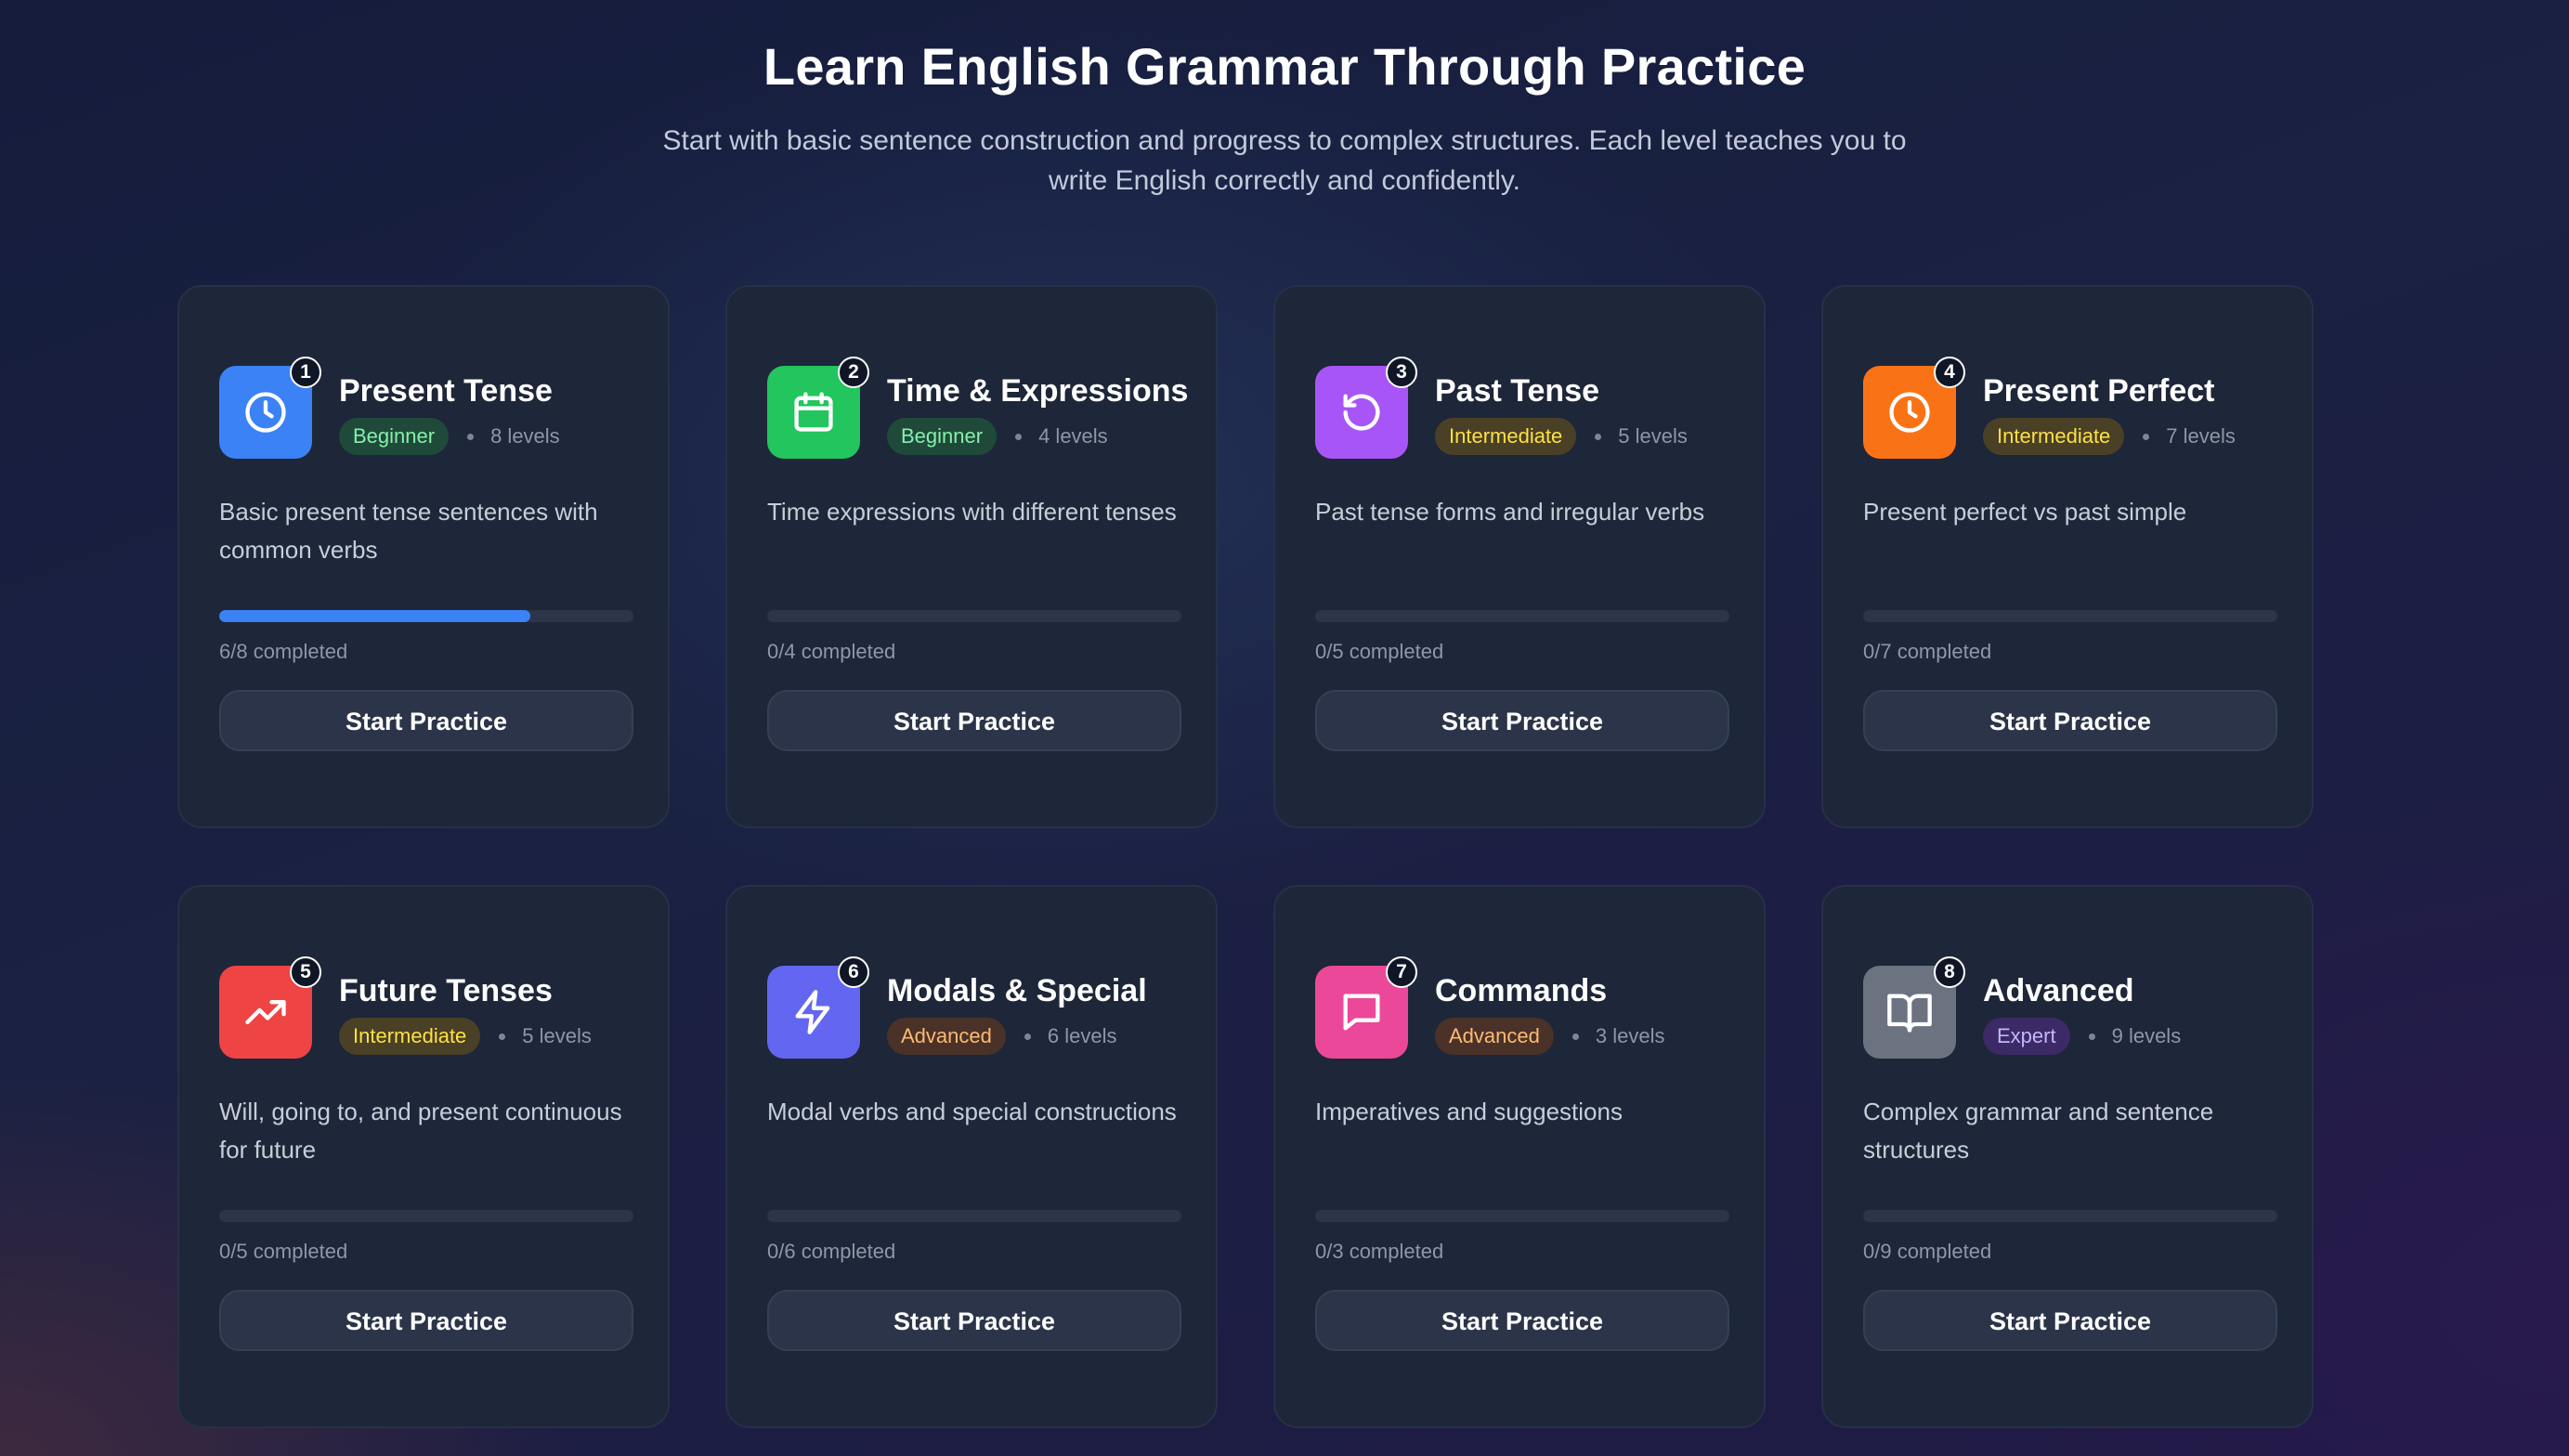 The width and height of the screenshot is (2569, 1456). What do you see at coordinates (972, 1111) in the screenshot?
I see `card-description: Modal verbs and special constructions` at bounding box center [972, 1111].